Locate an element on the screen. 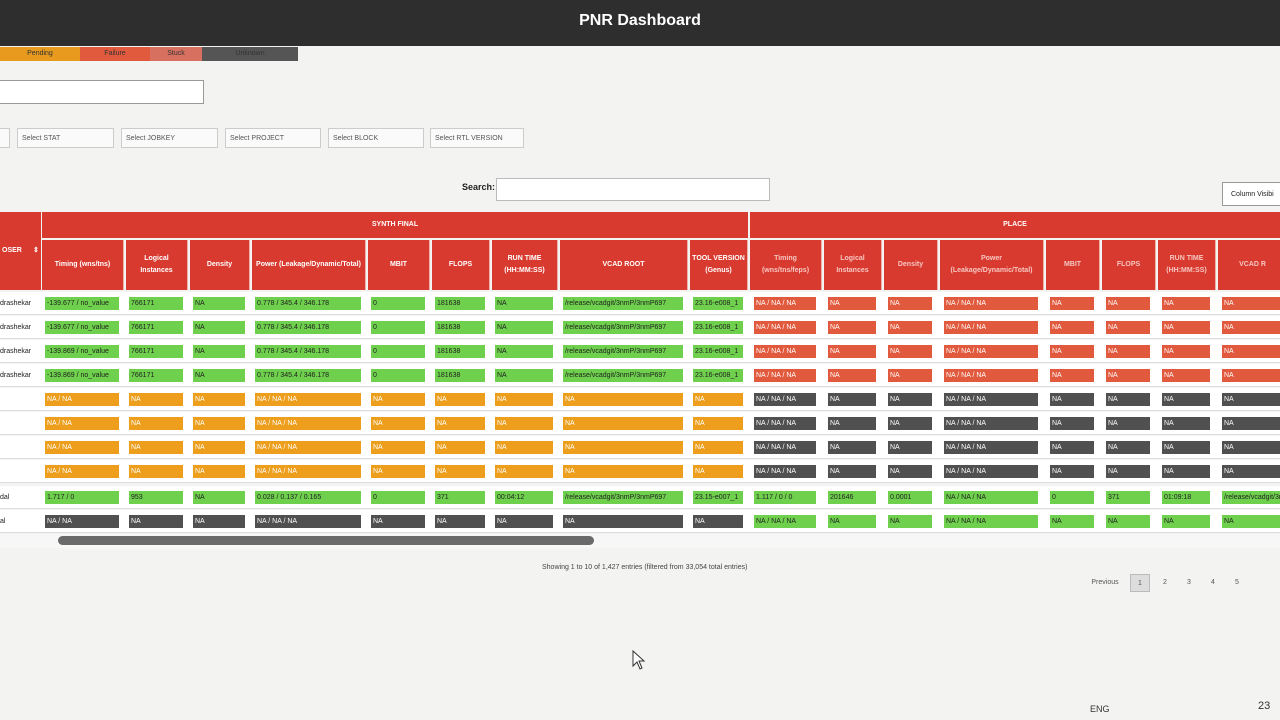 This screenshot has width=1280, height=720. place-col-header-3: Density is located at coordinates (911, 265).